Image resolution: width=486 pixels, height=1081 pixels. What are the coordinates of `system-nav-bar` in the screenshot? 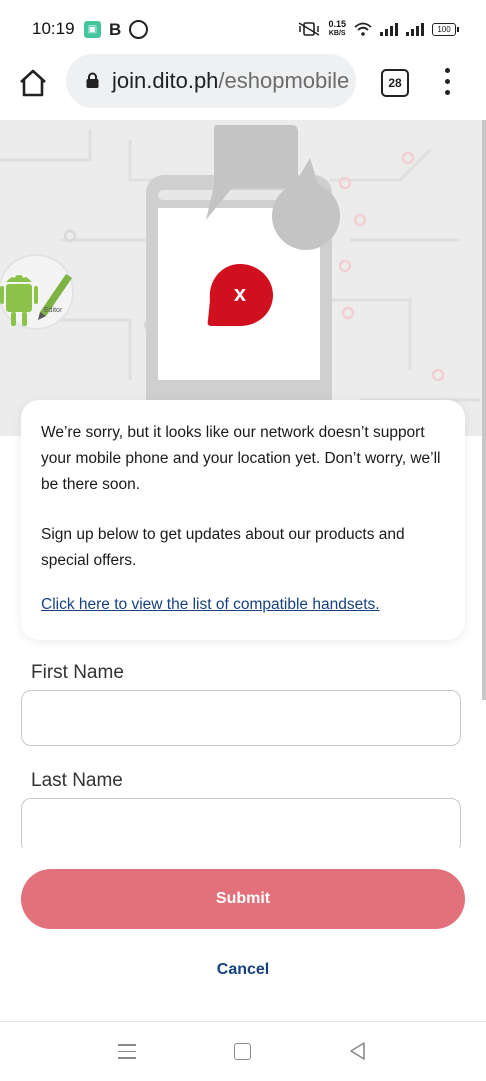 It's located at (243, 1051).